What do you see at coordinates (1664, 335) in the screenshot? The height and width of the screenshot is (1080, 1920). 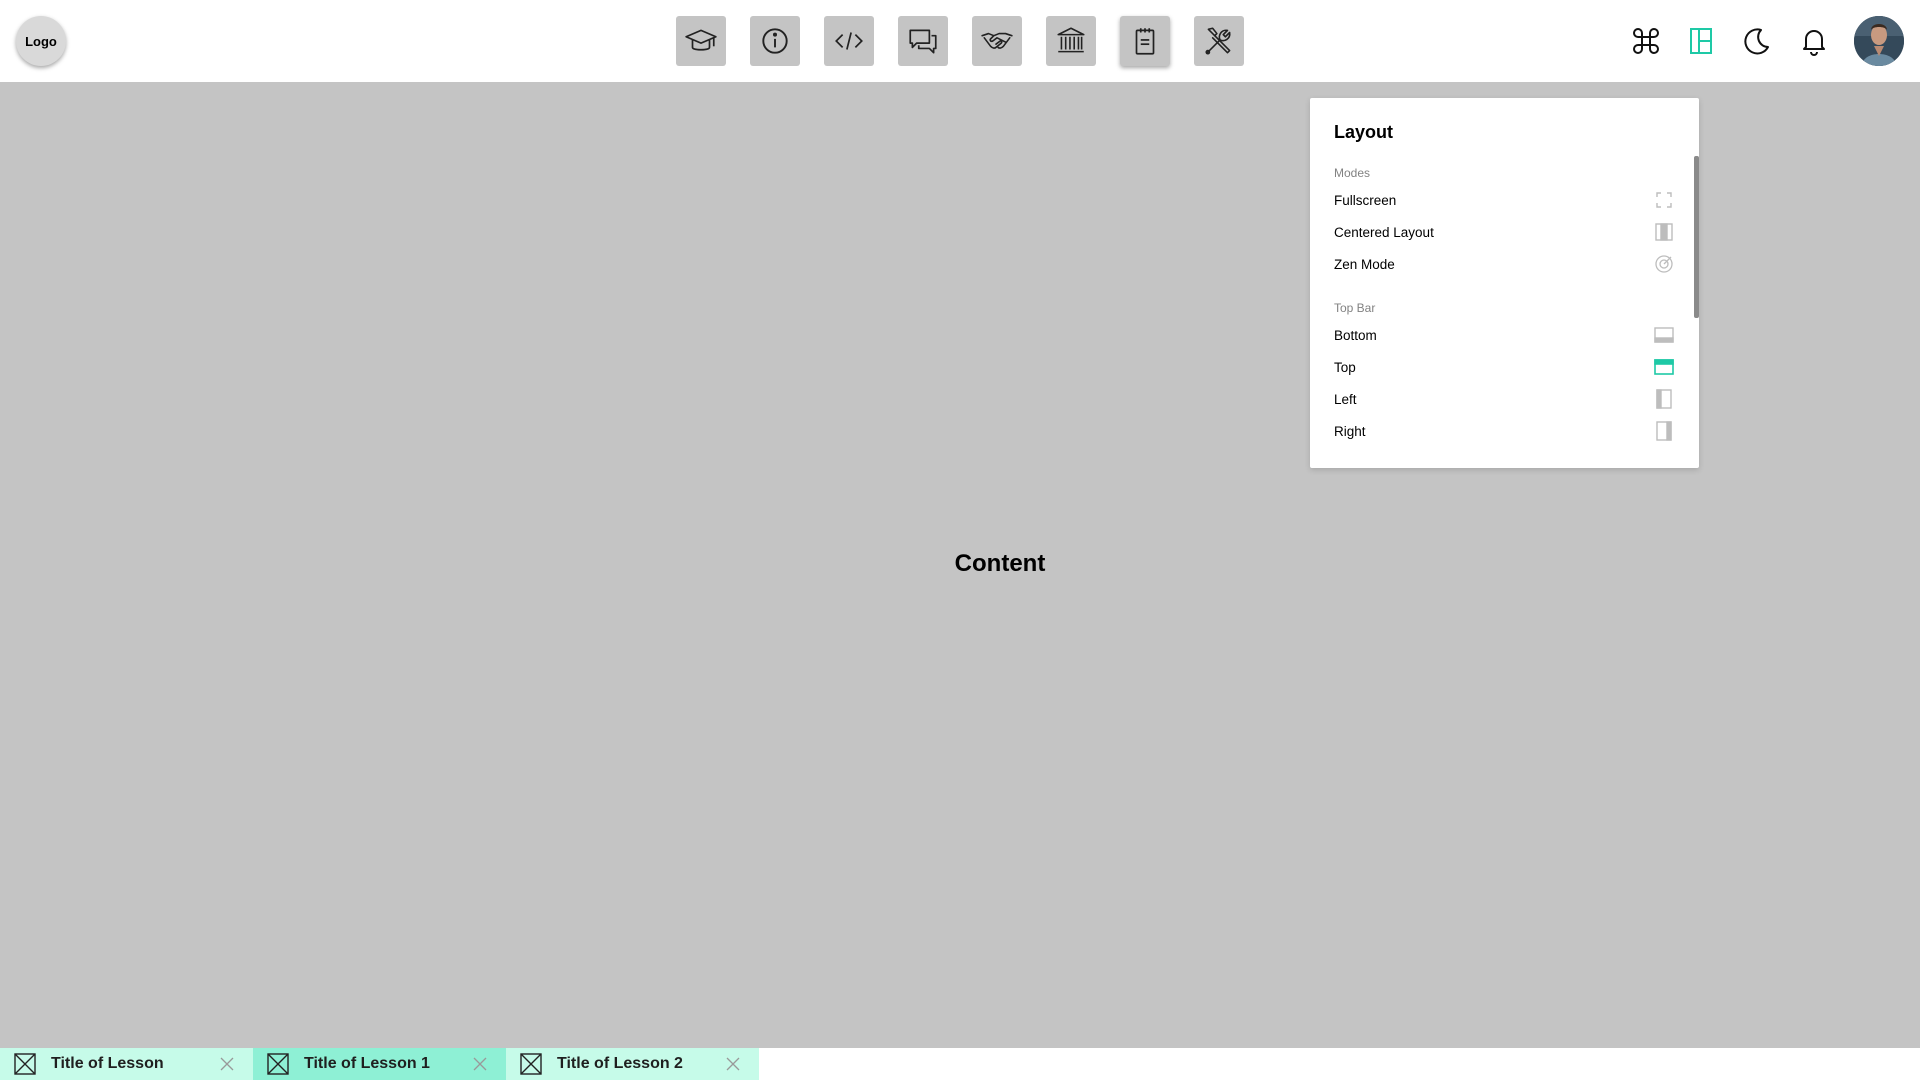 I see `bar-bottom-icon` at bounding box center [1664, 335].